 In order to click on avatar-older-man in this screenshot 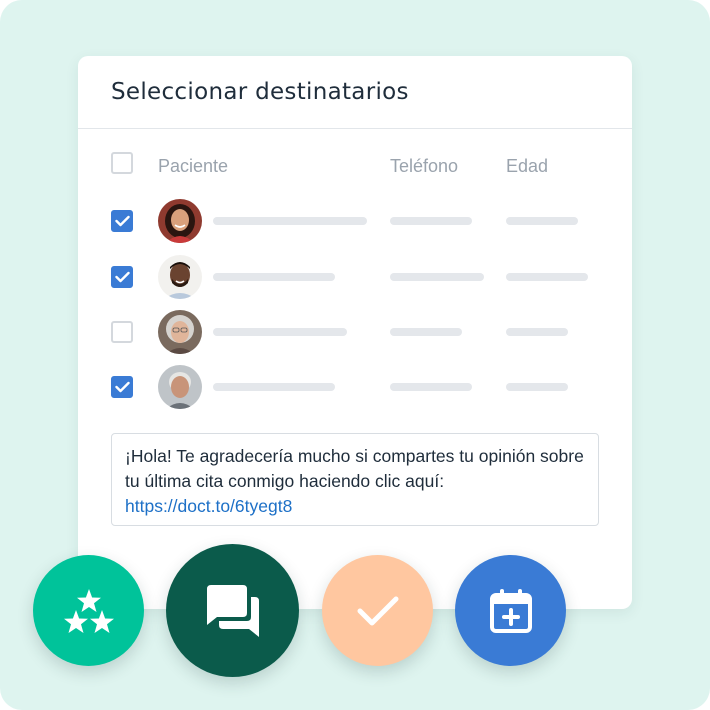, I will do `click(180, 387)`.